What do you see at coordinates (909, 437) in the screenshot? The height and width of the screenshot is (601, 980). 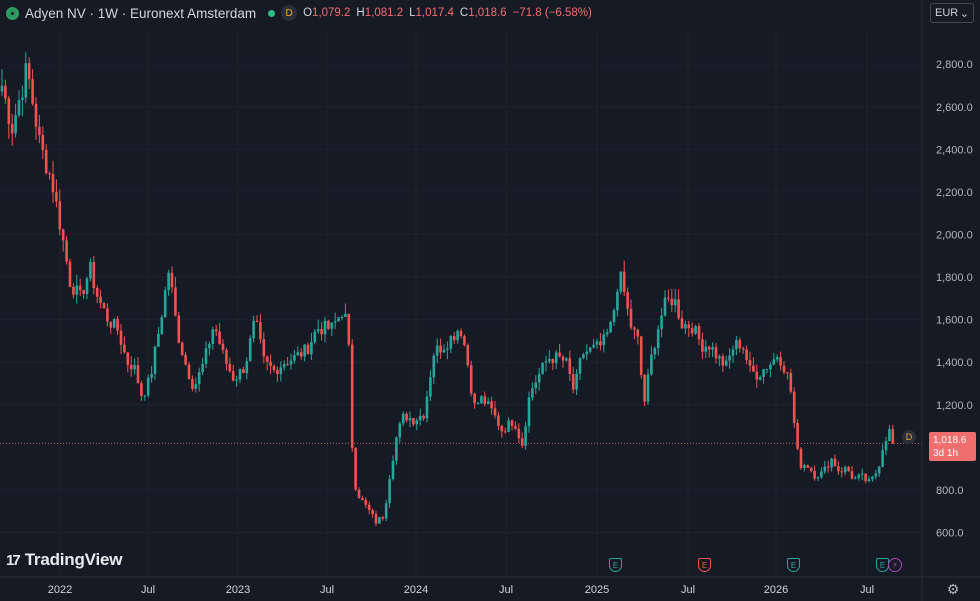 I see `session-marker: D` at bounding box center [909, 437].